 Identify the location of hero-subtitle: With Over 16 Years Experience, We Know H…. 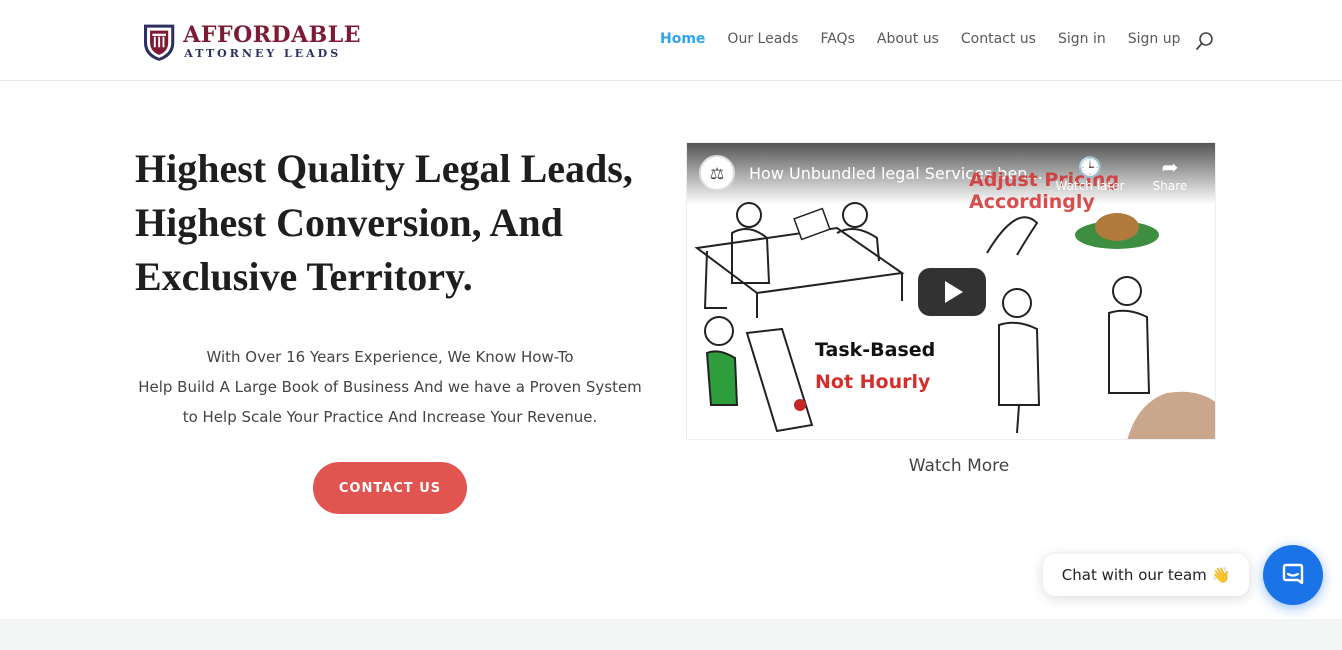
(390, 387).